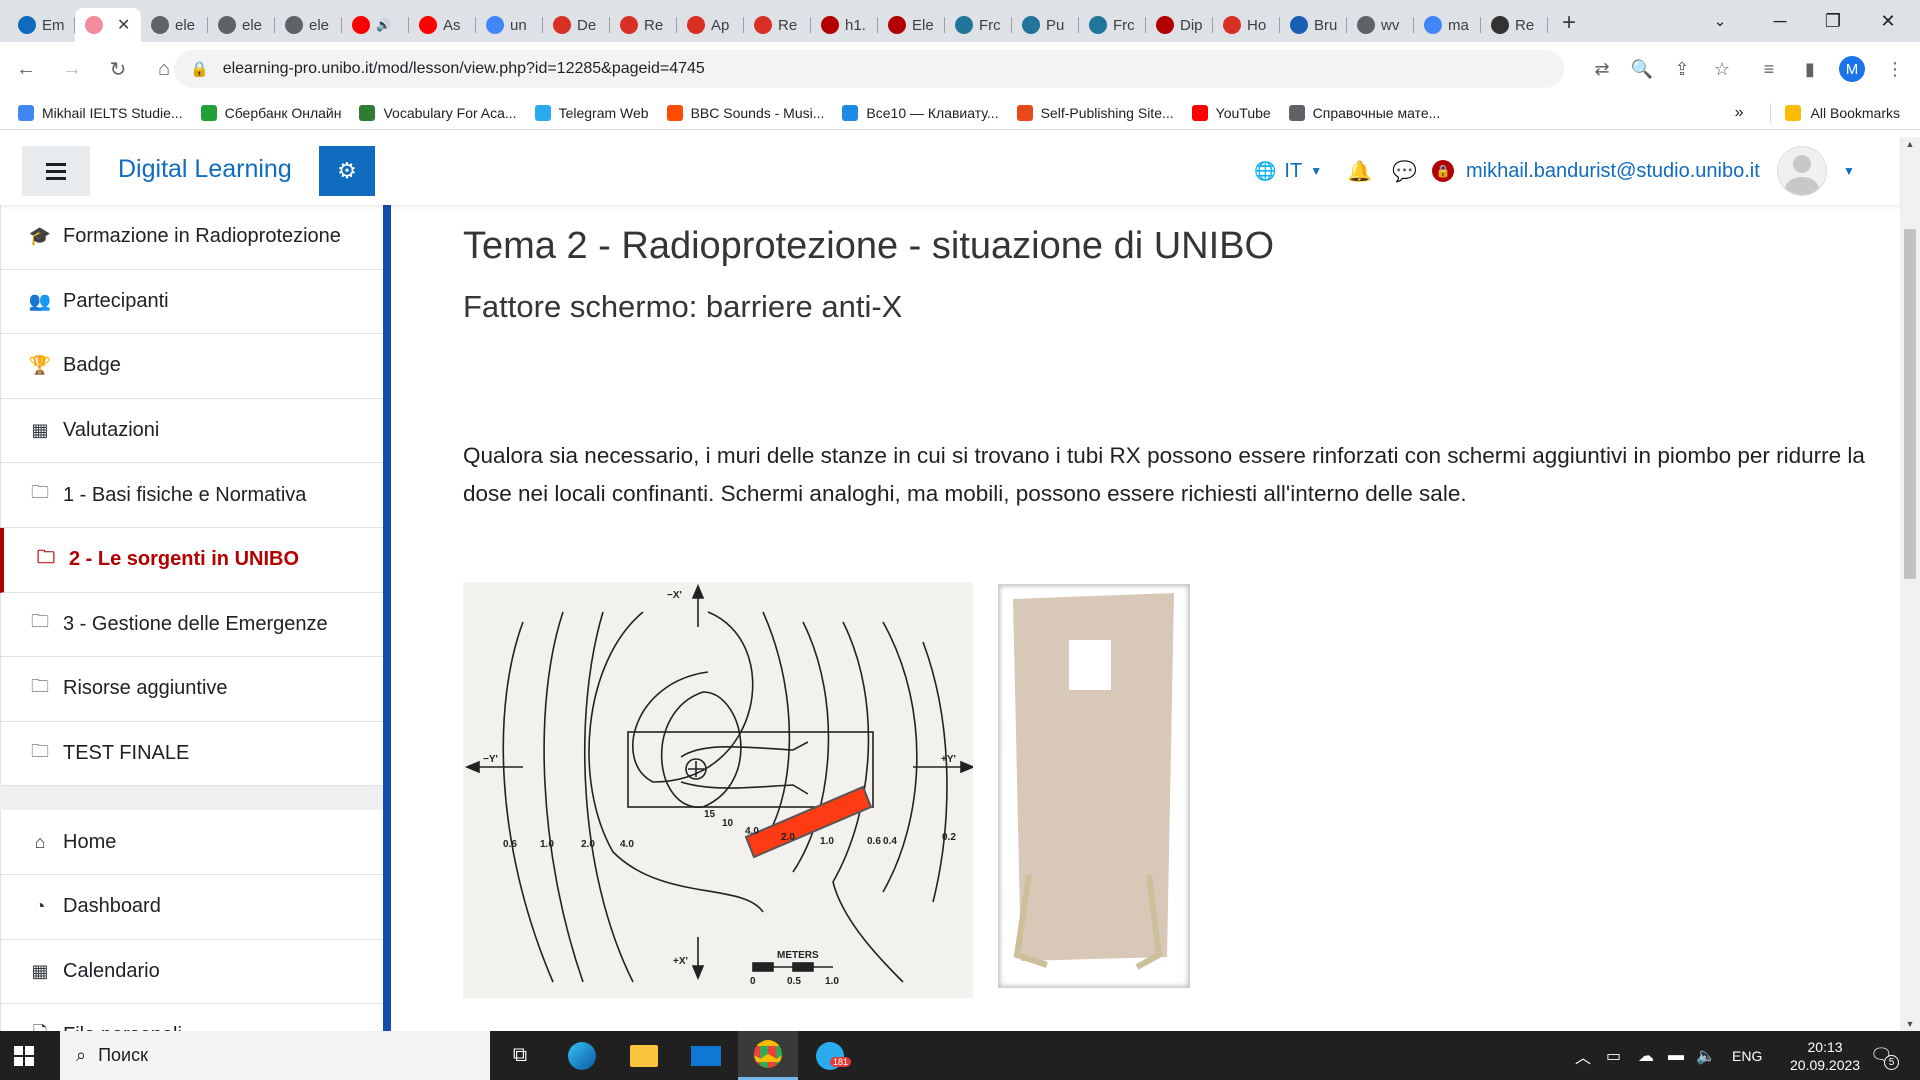 The width and height of the screenshot is (1920, 1080). Describe the element at coordinates (1855, 113) in the screenshot. I see `all-bookmarks-link: All Bookmarks` at that location.